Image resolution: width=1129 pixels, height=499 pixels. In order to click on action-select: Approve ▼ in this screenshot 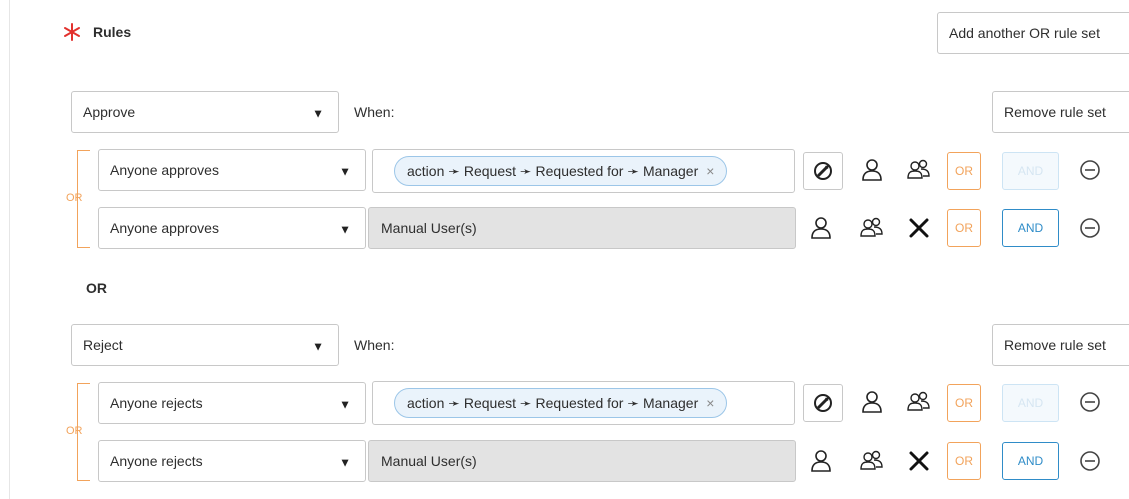, I will do `click(205, 112)`.